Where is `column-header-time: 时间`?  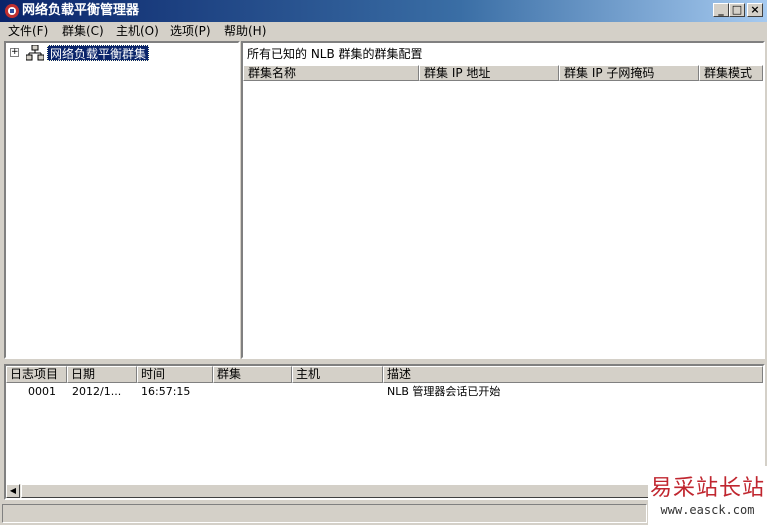 column-header-time: 时间 is located at coordinates (175, 374).